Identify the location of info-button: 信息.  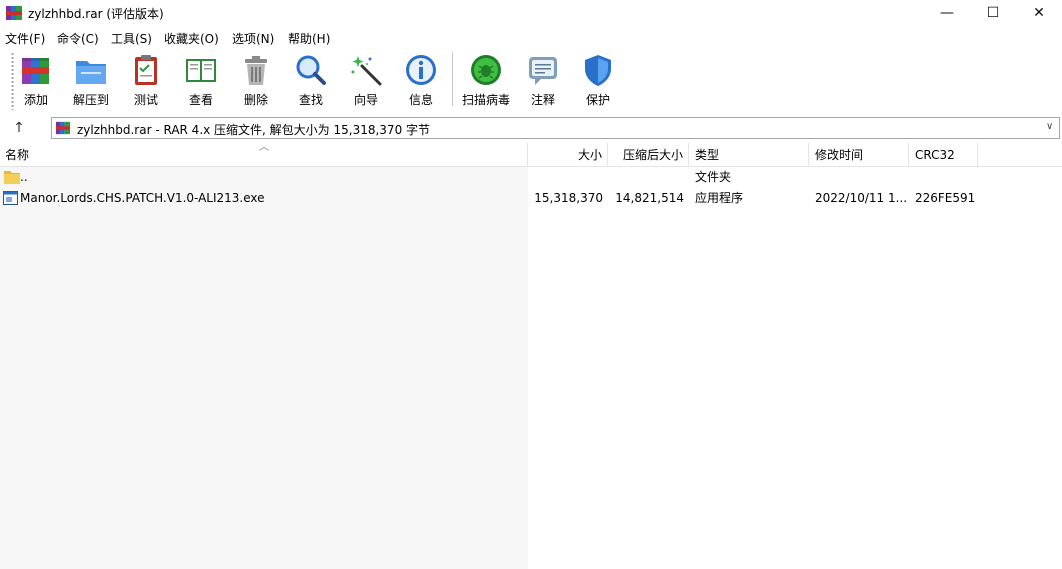
(421, 81).